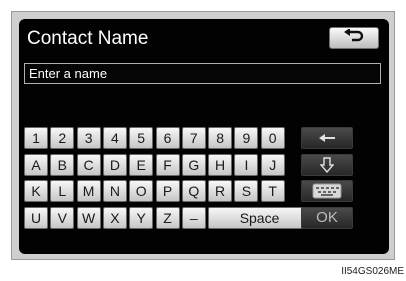 This screenshot has height=281, width=406. I want to click on key-o: O, so click(141, 191).